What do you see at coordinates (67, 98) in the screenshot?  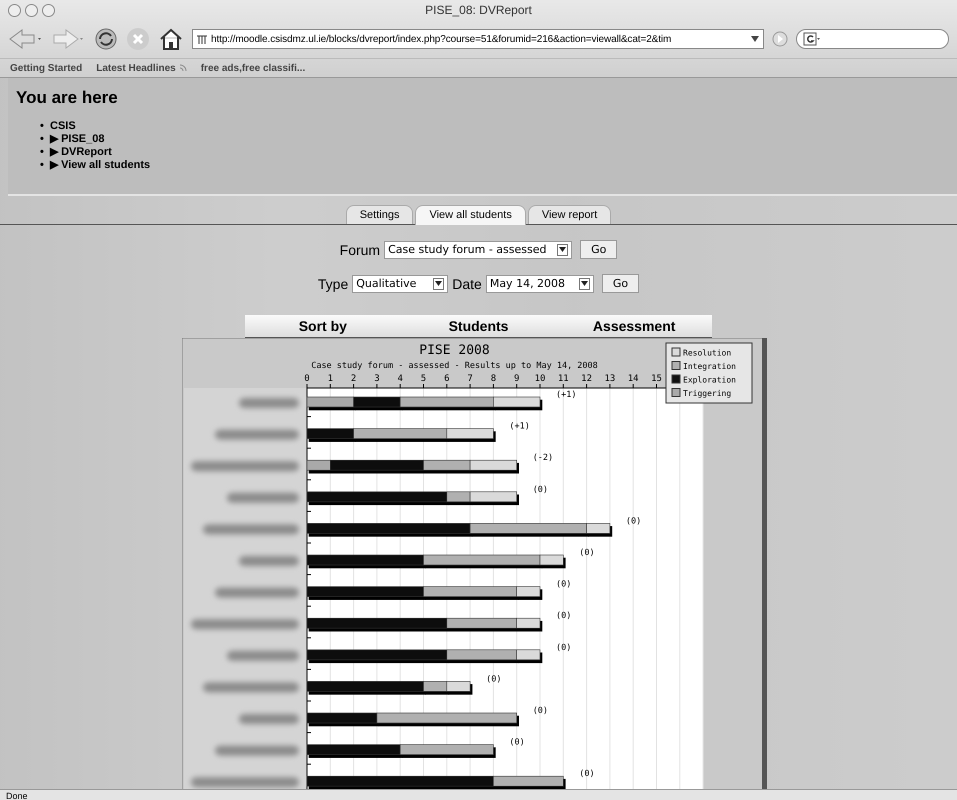 I see `breadcrumb-heading: You are here` at bounding box center [67, 98].